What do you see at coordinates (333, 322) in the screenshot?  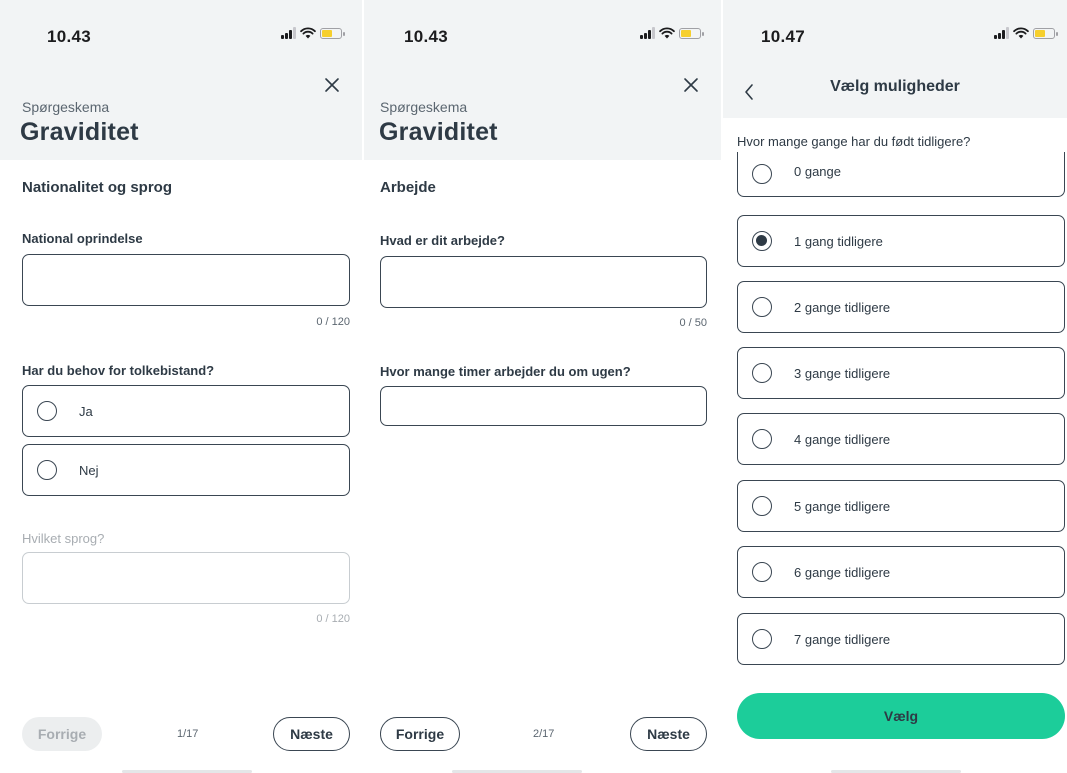 I see `national-origin-counter: 0 / 120` at bounding box center [333, 322].